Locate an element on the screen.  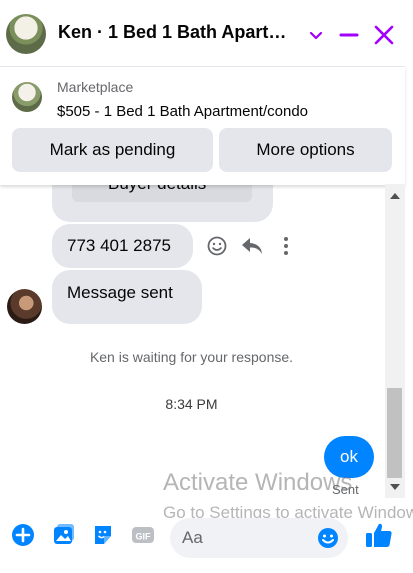
marketplace-label: Marketplace is located at coordinates (95, 87).